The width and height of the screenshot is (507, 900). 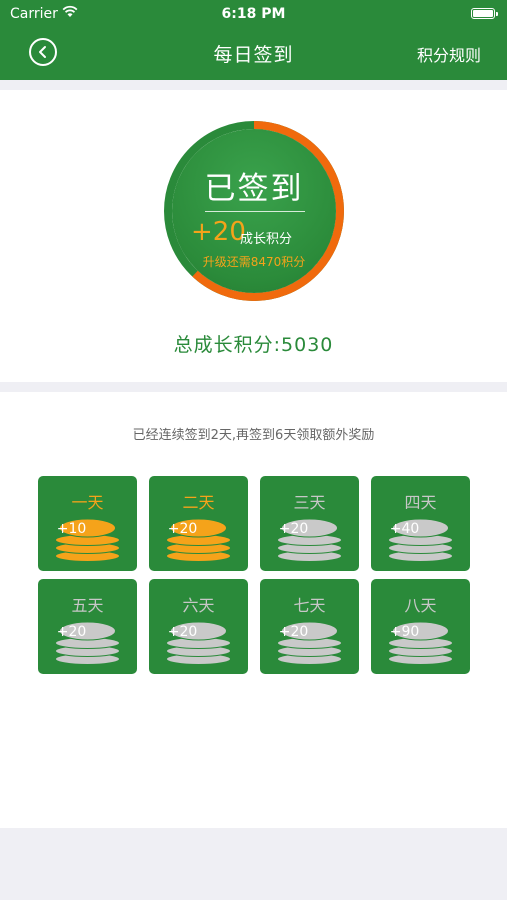 I want to click on earned-points-label: 成长积分, so click(x=266, y=239).